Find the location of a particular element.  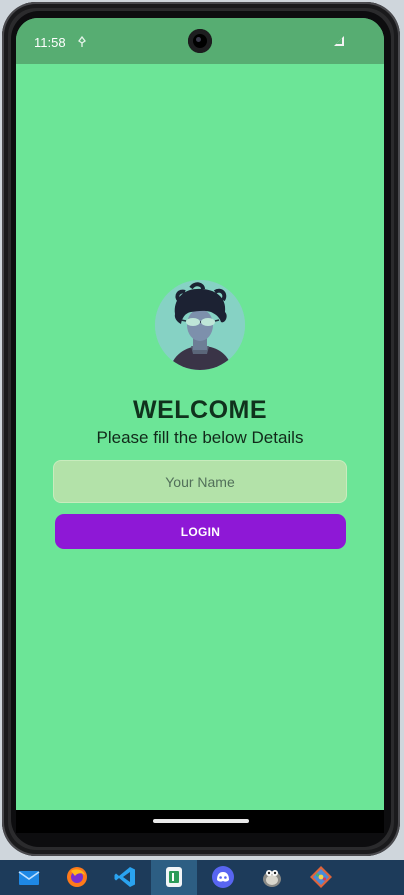

discord-icon is located at coordinates (223, 877).